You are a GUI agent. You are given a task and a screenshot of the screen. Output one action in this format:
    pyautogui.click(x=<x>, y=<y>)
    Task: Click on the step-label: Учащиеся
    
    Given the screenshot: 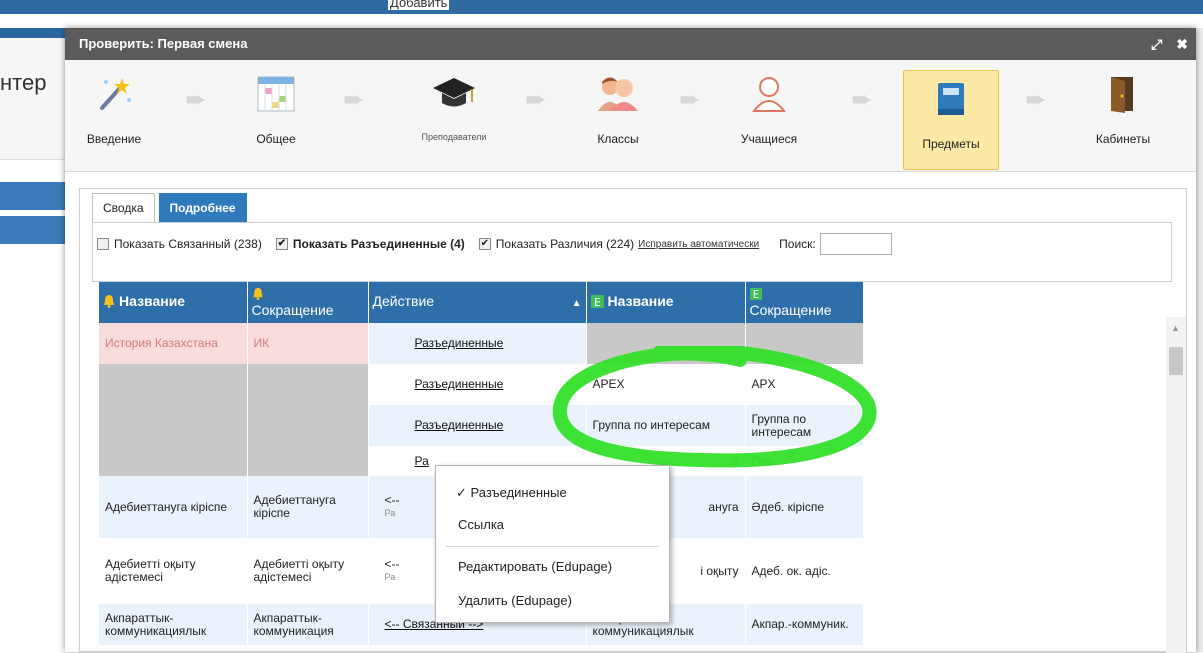 What is the action you would take?
    pyautogui.click(x=769, y=139)
    